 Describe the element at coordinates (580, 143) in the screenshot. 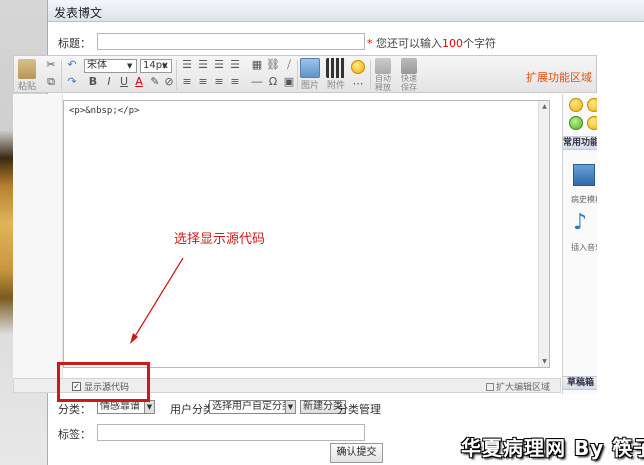

I see `common-functions-header: 常用功能` at that location.